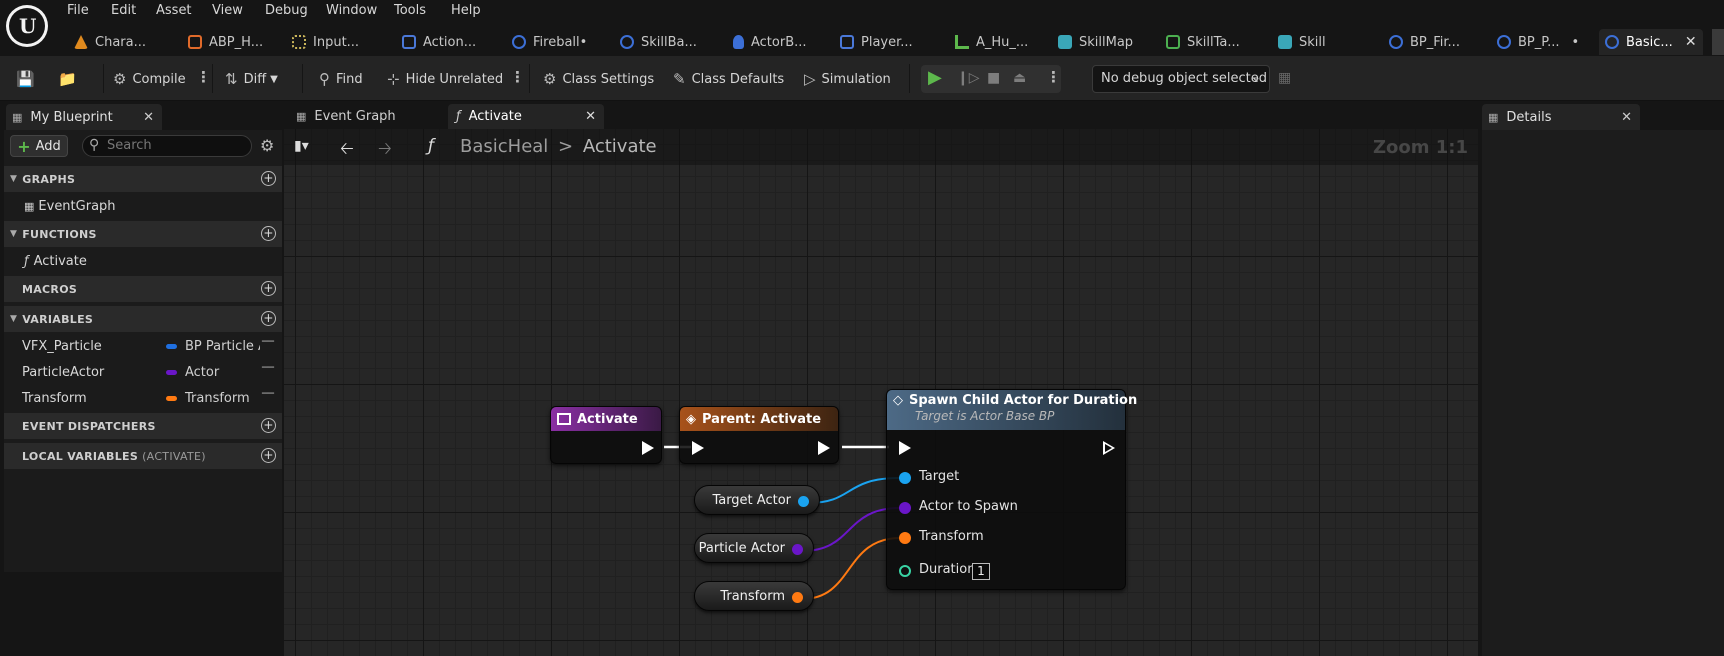 The image size is (1724, 656). I want to click on add-dispatcher-icon: +, so click(268, 425).